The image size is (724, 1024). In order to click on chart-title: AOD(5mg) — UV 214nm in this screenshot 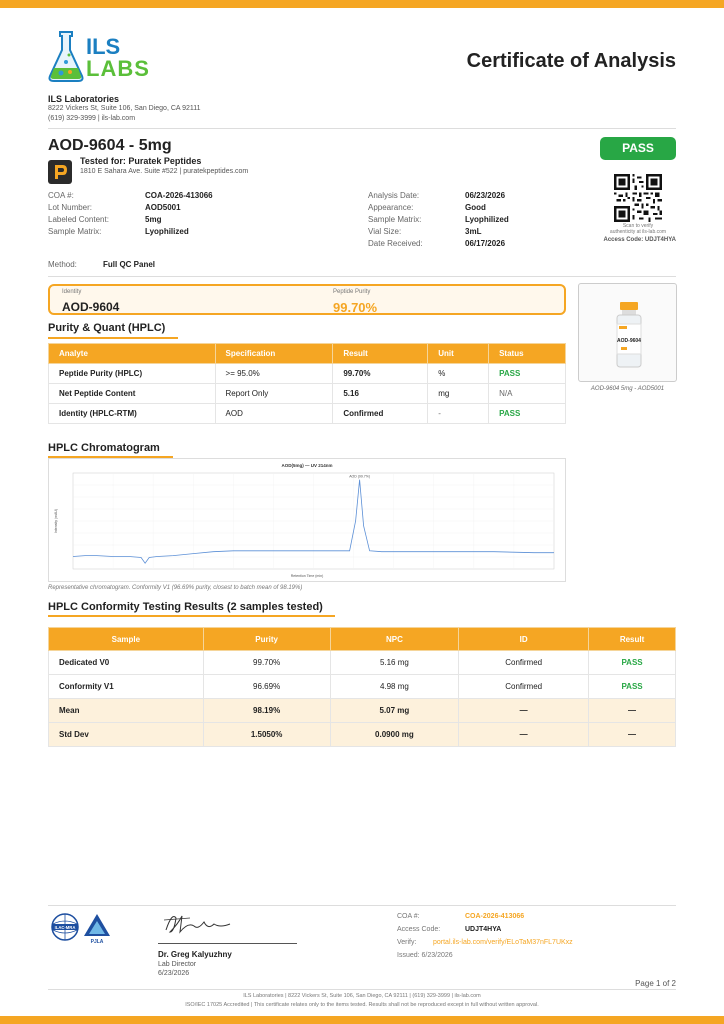, I will do `click(306, 465)`.